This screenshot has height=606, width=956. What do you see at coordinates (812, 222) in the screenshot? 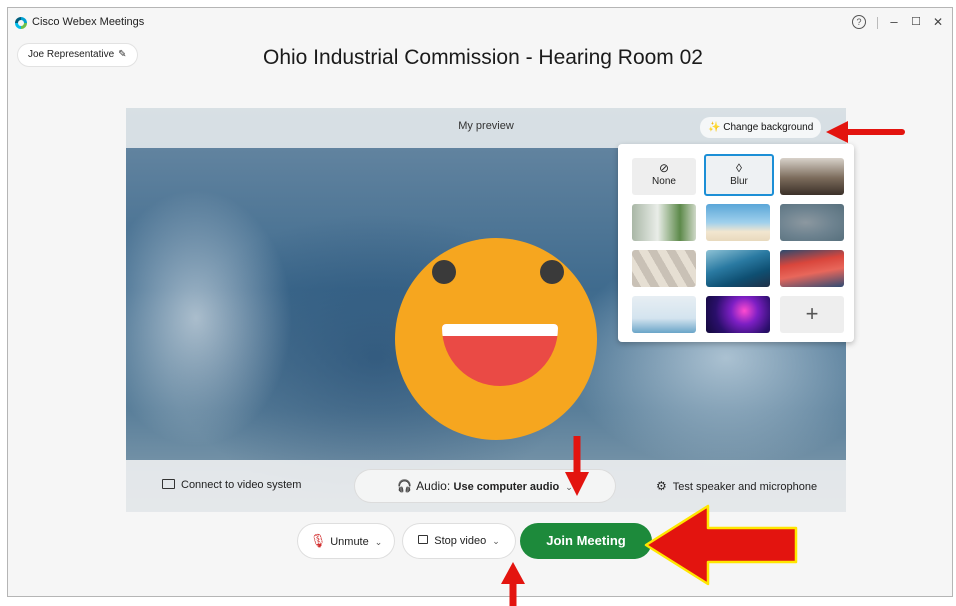
I see `background-option-blurred-office` at bounding box center [812, 222].